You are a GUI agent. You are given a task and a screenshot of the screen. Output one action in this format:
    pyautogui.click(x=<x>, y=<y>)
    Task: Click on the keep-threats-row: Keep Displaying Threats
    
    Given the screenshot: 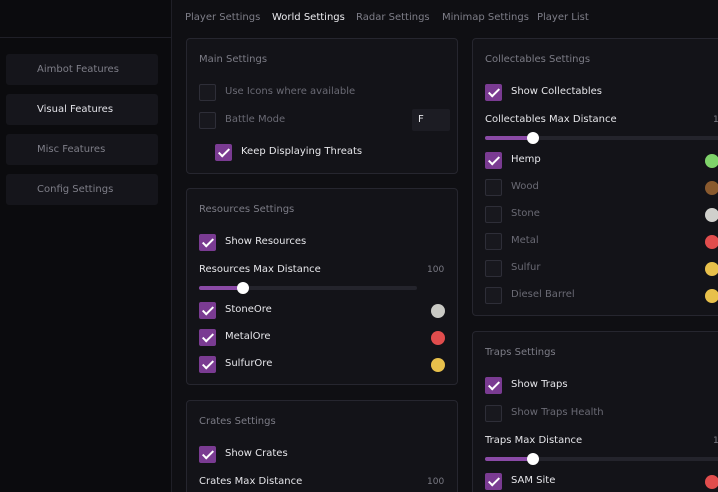 What is the action you would take?
    pyautogui.click(x=331, y=152)
    